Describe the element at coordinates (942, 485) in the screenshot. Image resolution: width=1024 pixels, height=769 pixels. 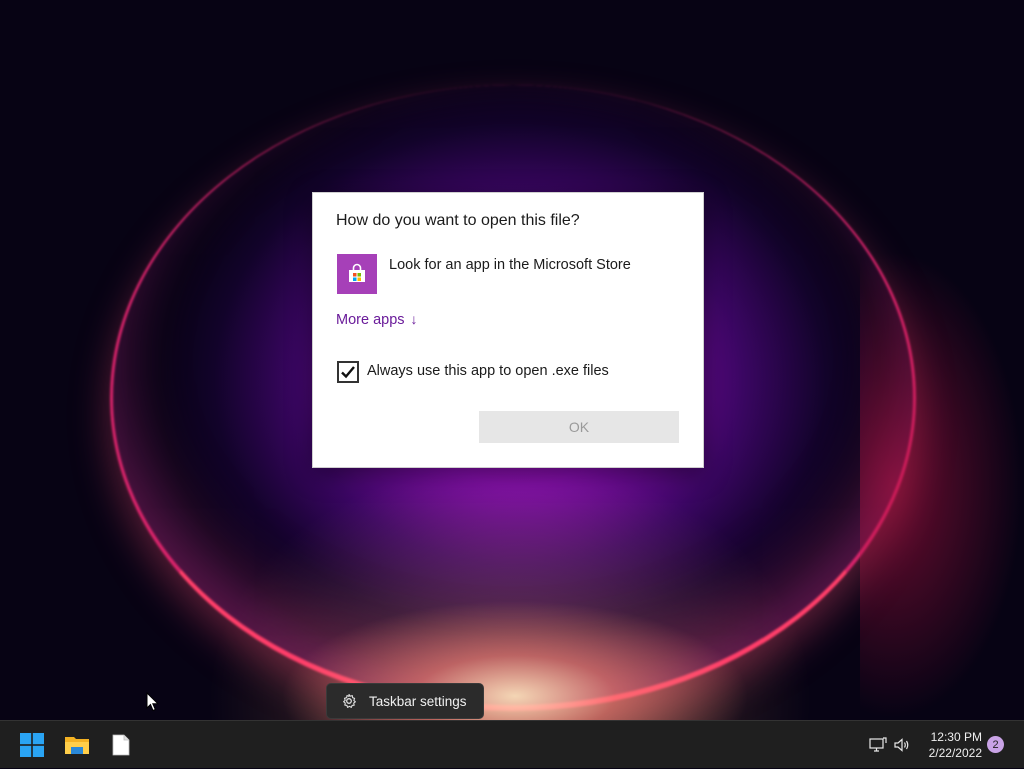
I see `wallpaper-glow-right` at that location.